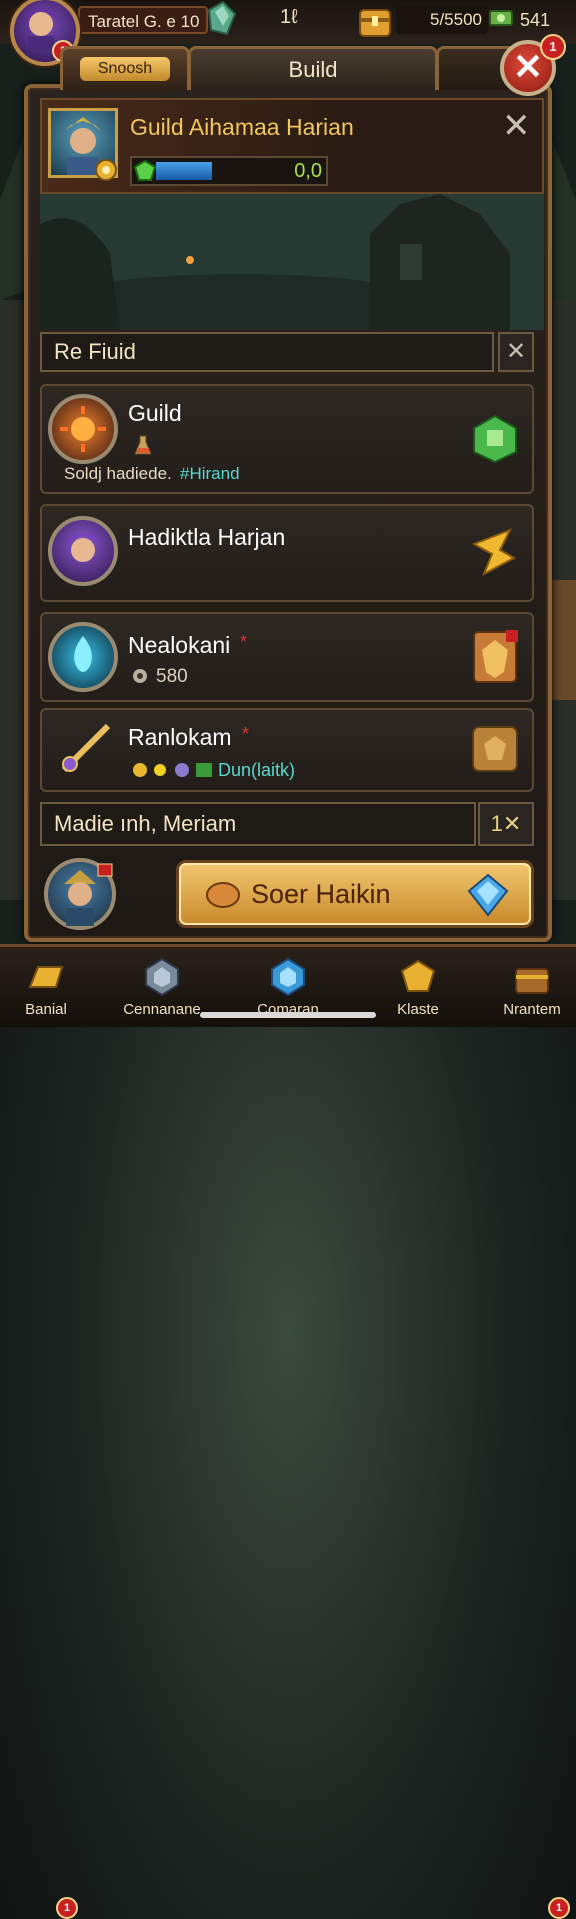  Describe the element at coordinates (83, 657) in the screenshot. I see `blue-flame-emblem-icon` at that location.